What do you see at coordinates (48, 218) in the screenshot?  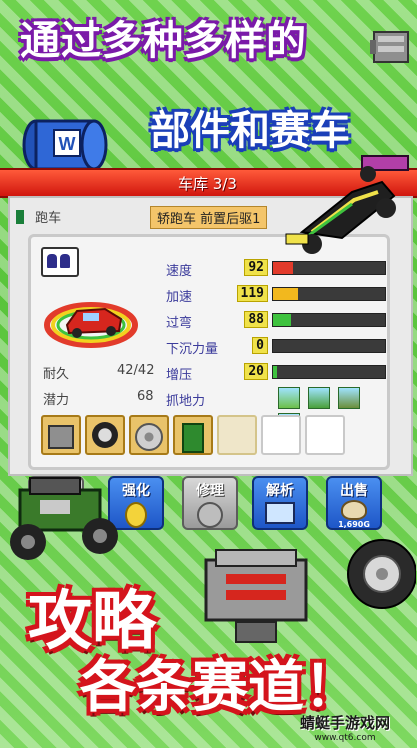 I see `car-class-label: 跑车` at bounding box center [48, 218].